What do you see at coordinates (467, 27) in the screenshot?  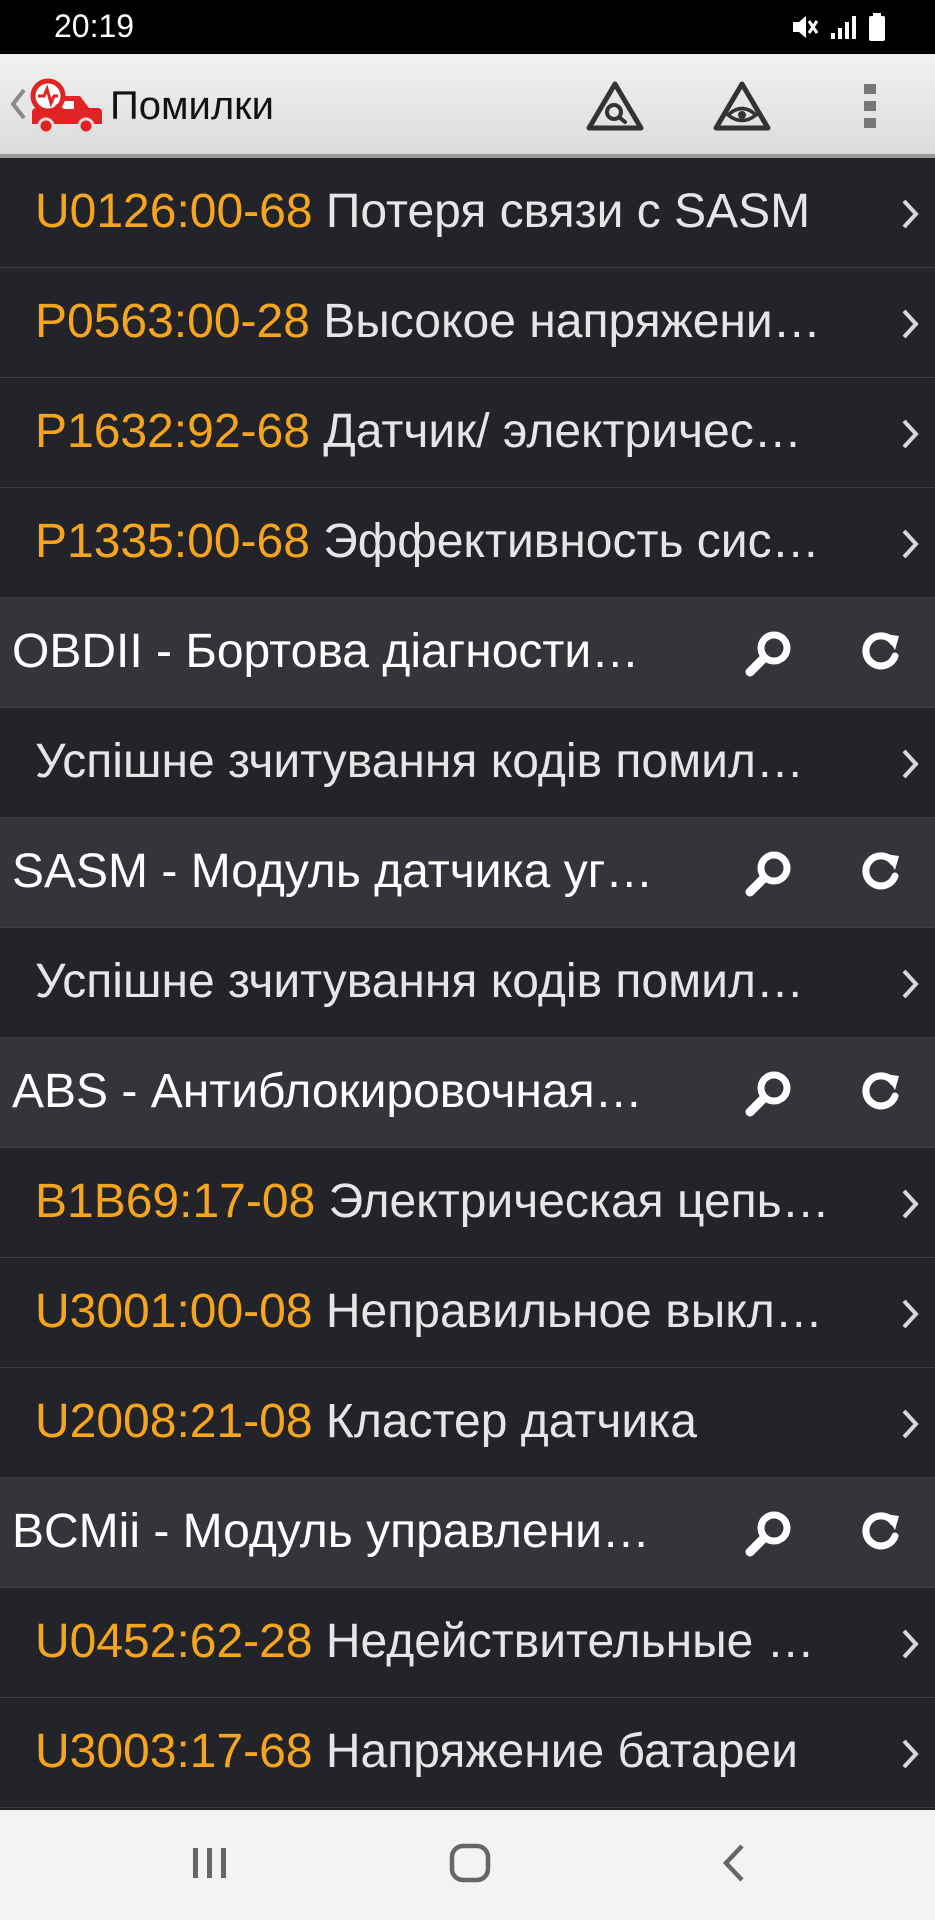 I see `status-bar: 20:19` at bounding box center [467, 27].